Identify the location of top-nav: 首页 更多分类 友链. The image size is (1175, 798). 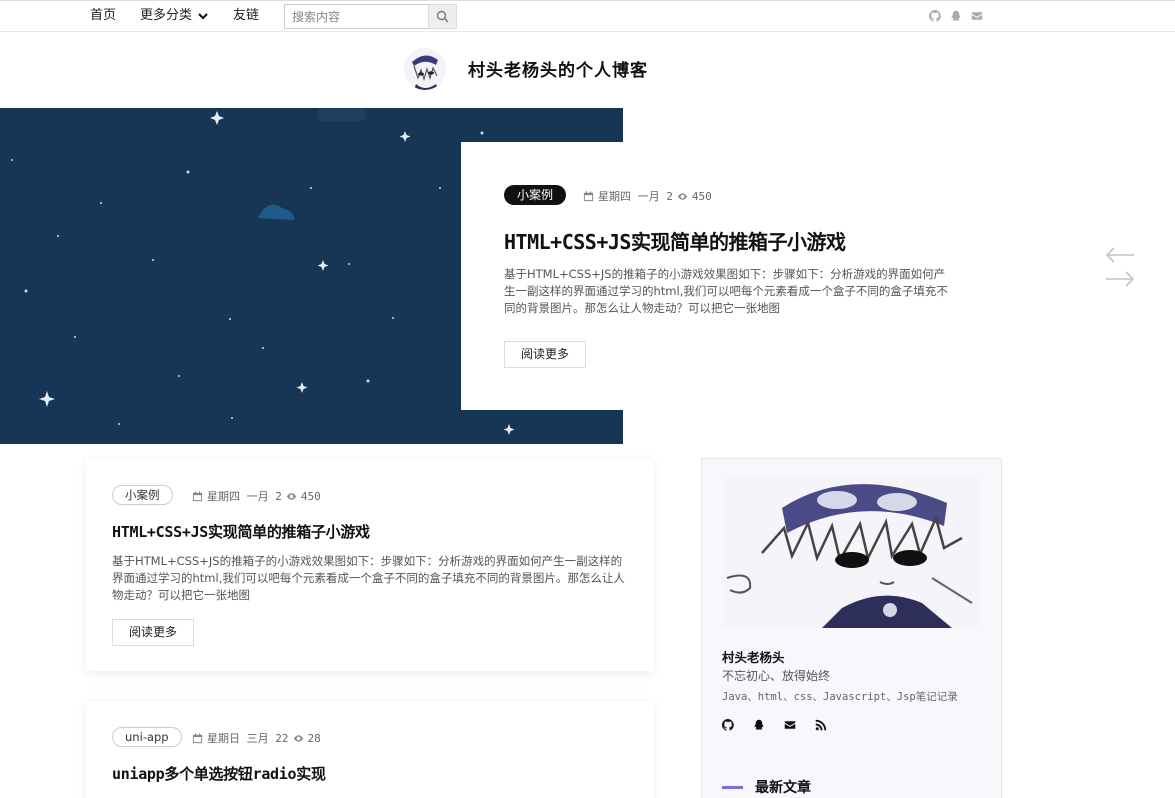
(587, 16).